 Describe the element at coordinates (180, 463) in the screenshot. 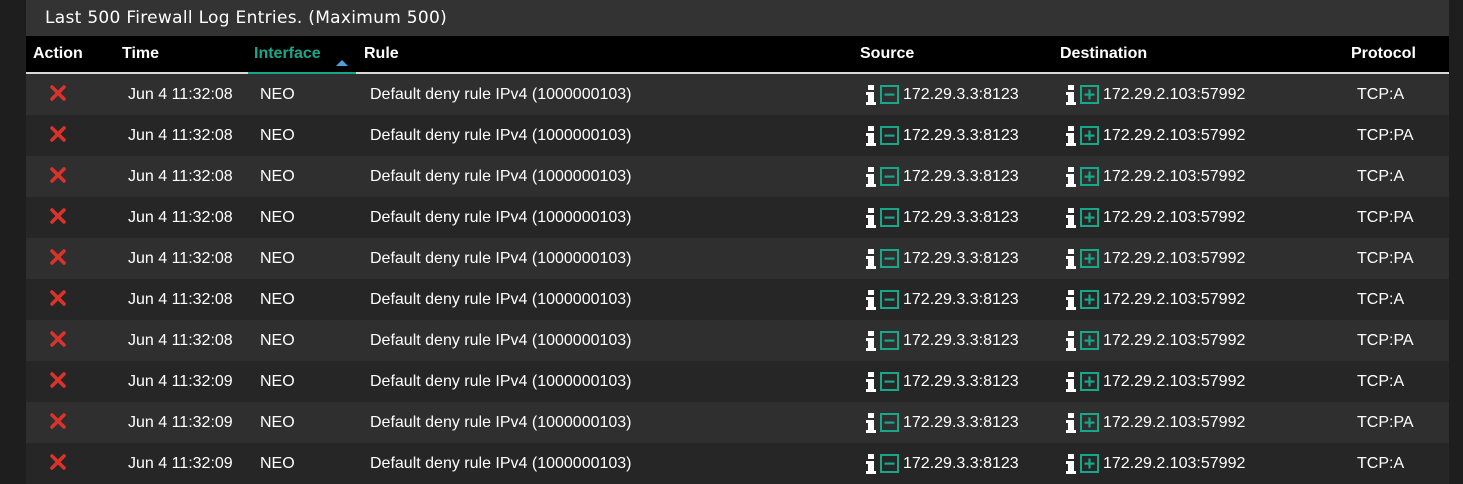

I see `row-time: Jun 4 11:32:09` at that location.